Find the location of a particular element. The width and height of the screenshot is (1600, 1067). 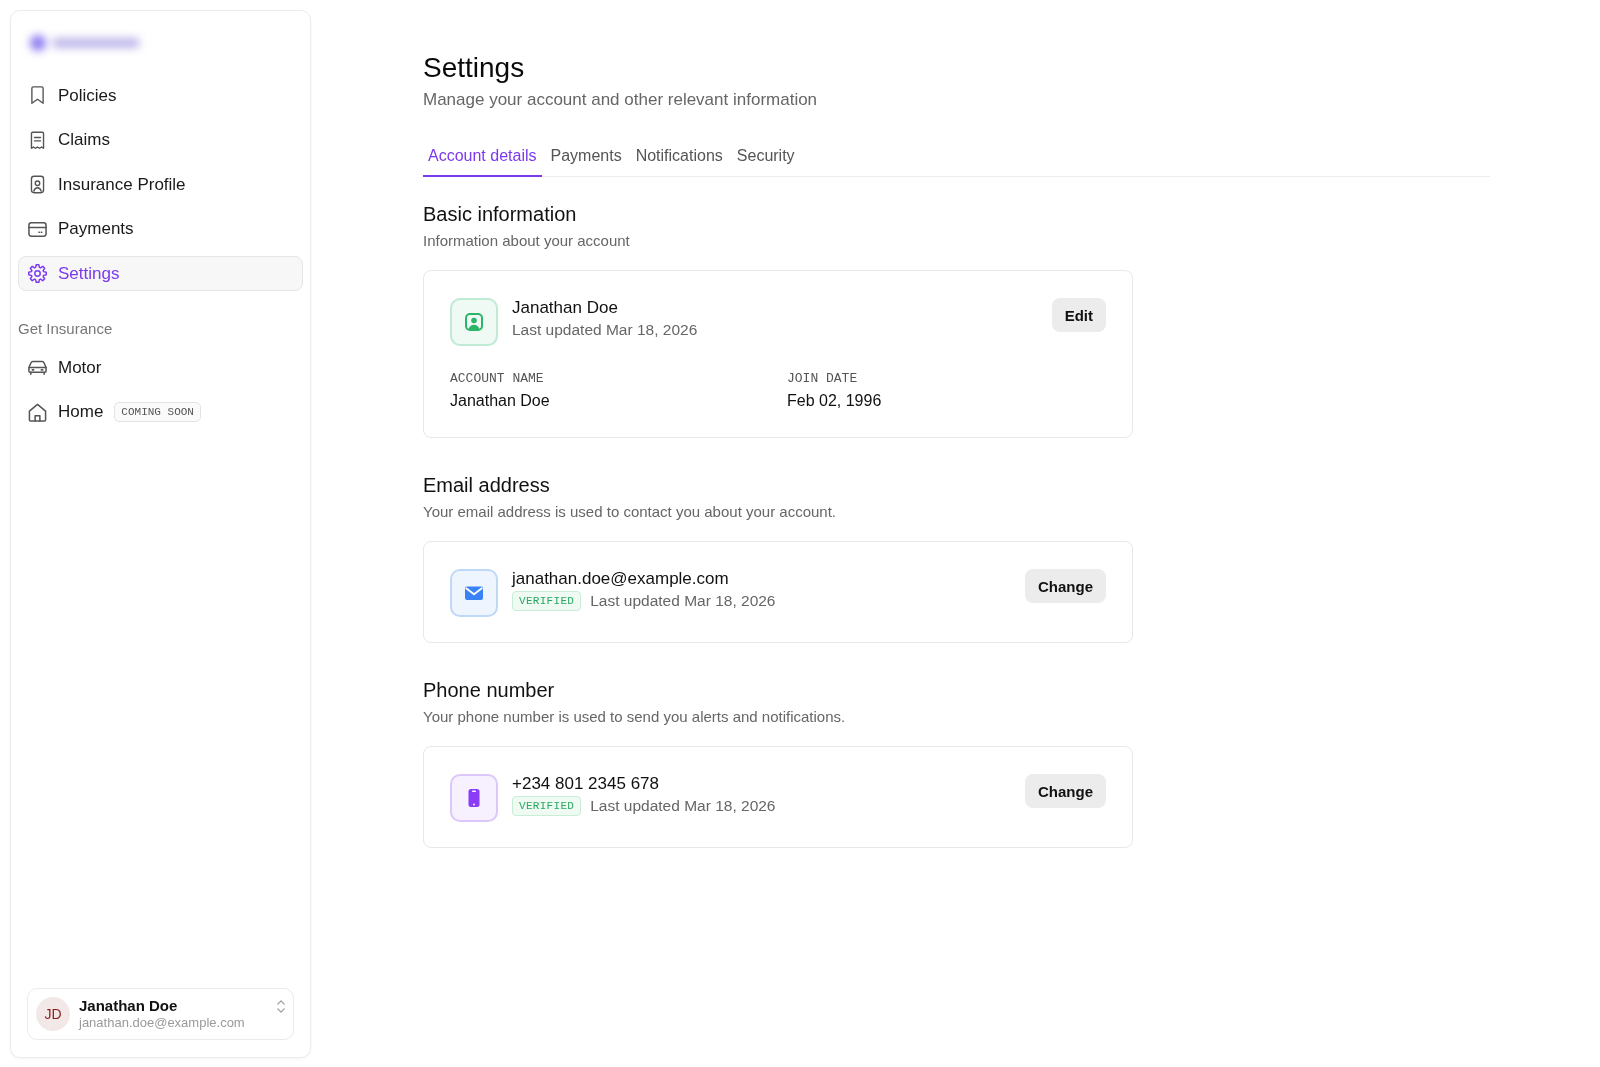

section-description: Your phone number is used to send you alerts and notifications. is located at coordinates (635, 717).